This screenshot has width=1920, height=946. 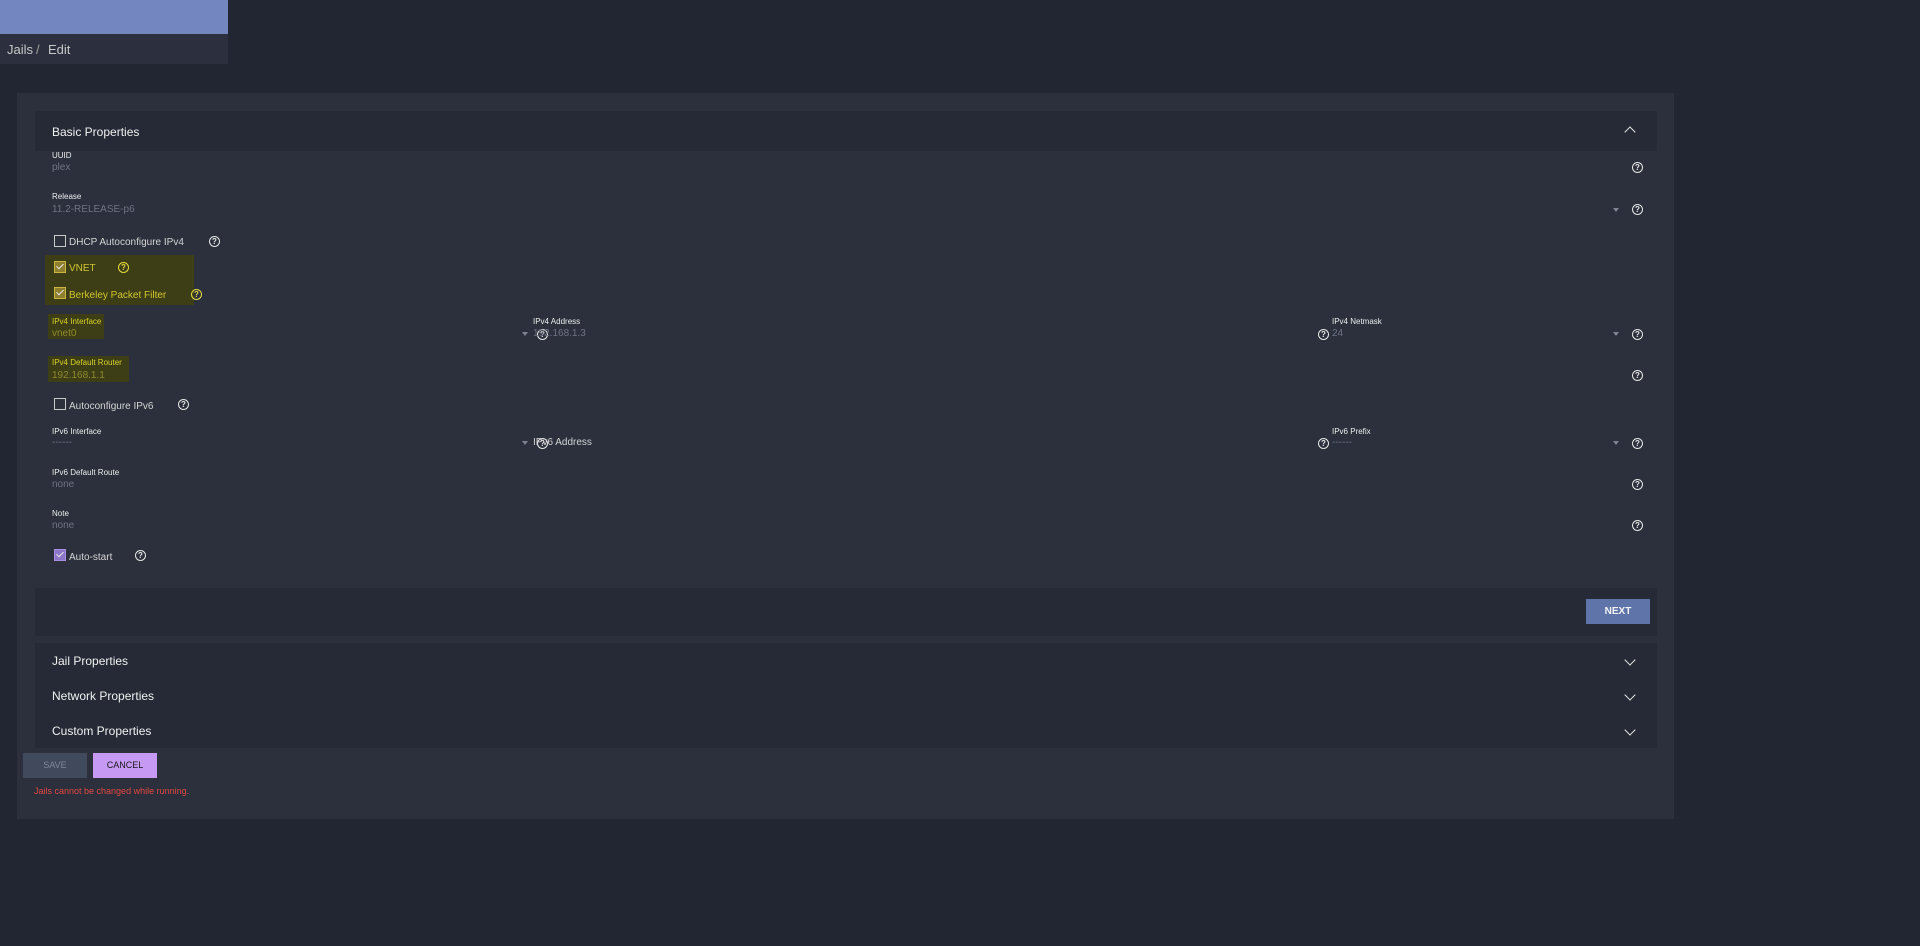 What do you see at coordinates (846, 612) in the screenshot?
I see `basic-properties-actions: NEXT` at bounding box center [846, 612].